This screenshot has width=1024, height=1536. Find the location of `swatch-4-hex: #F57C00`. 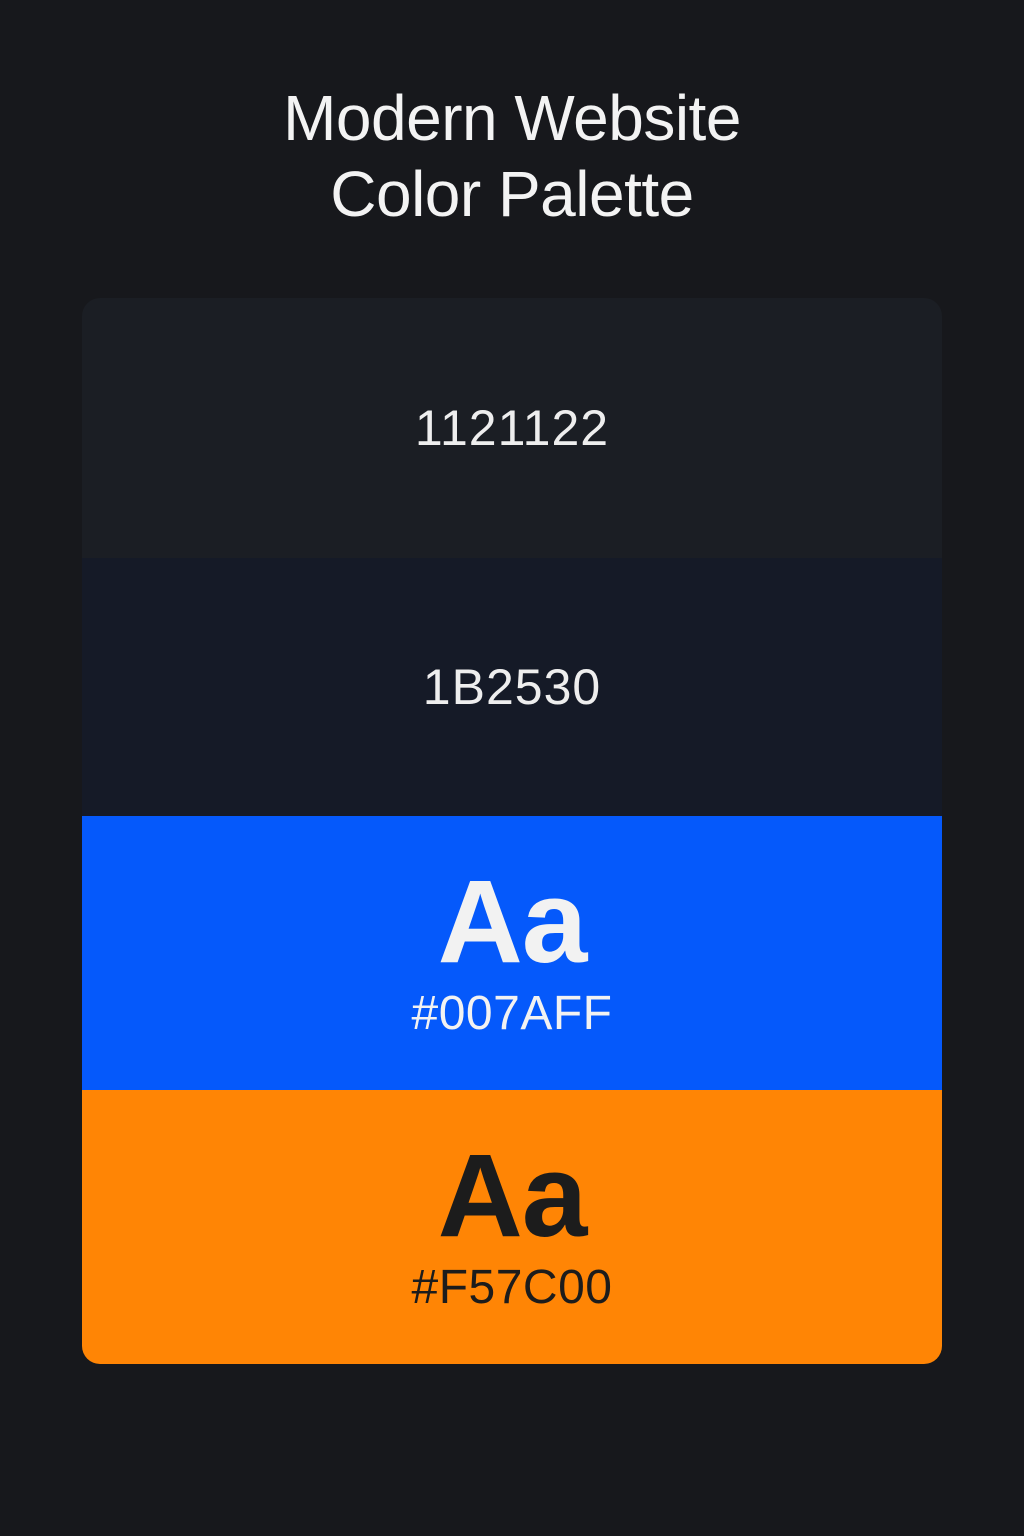

swatch-4-hex: #F57C00 is located at coordinates (512, 1287).